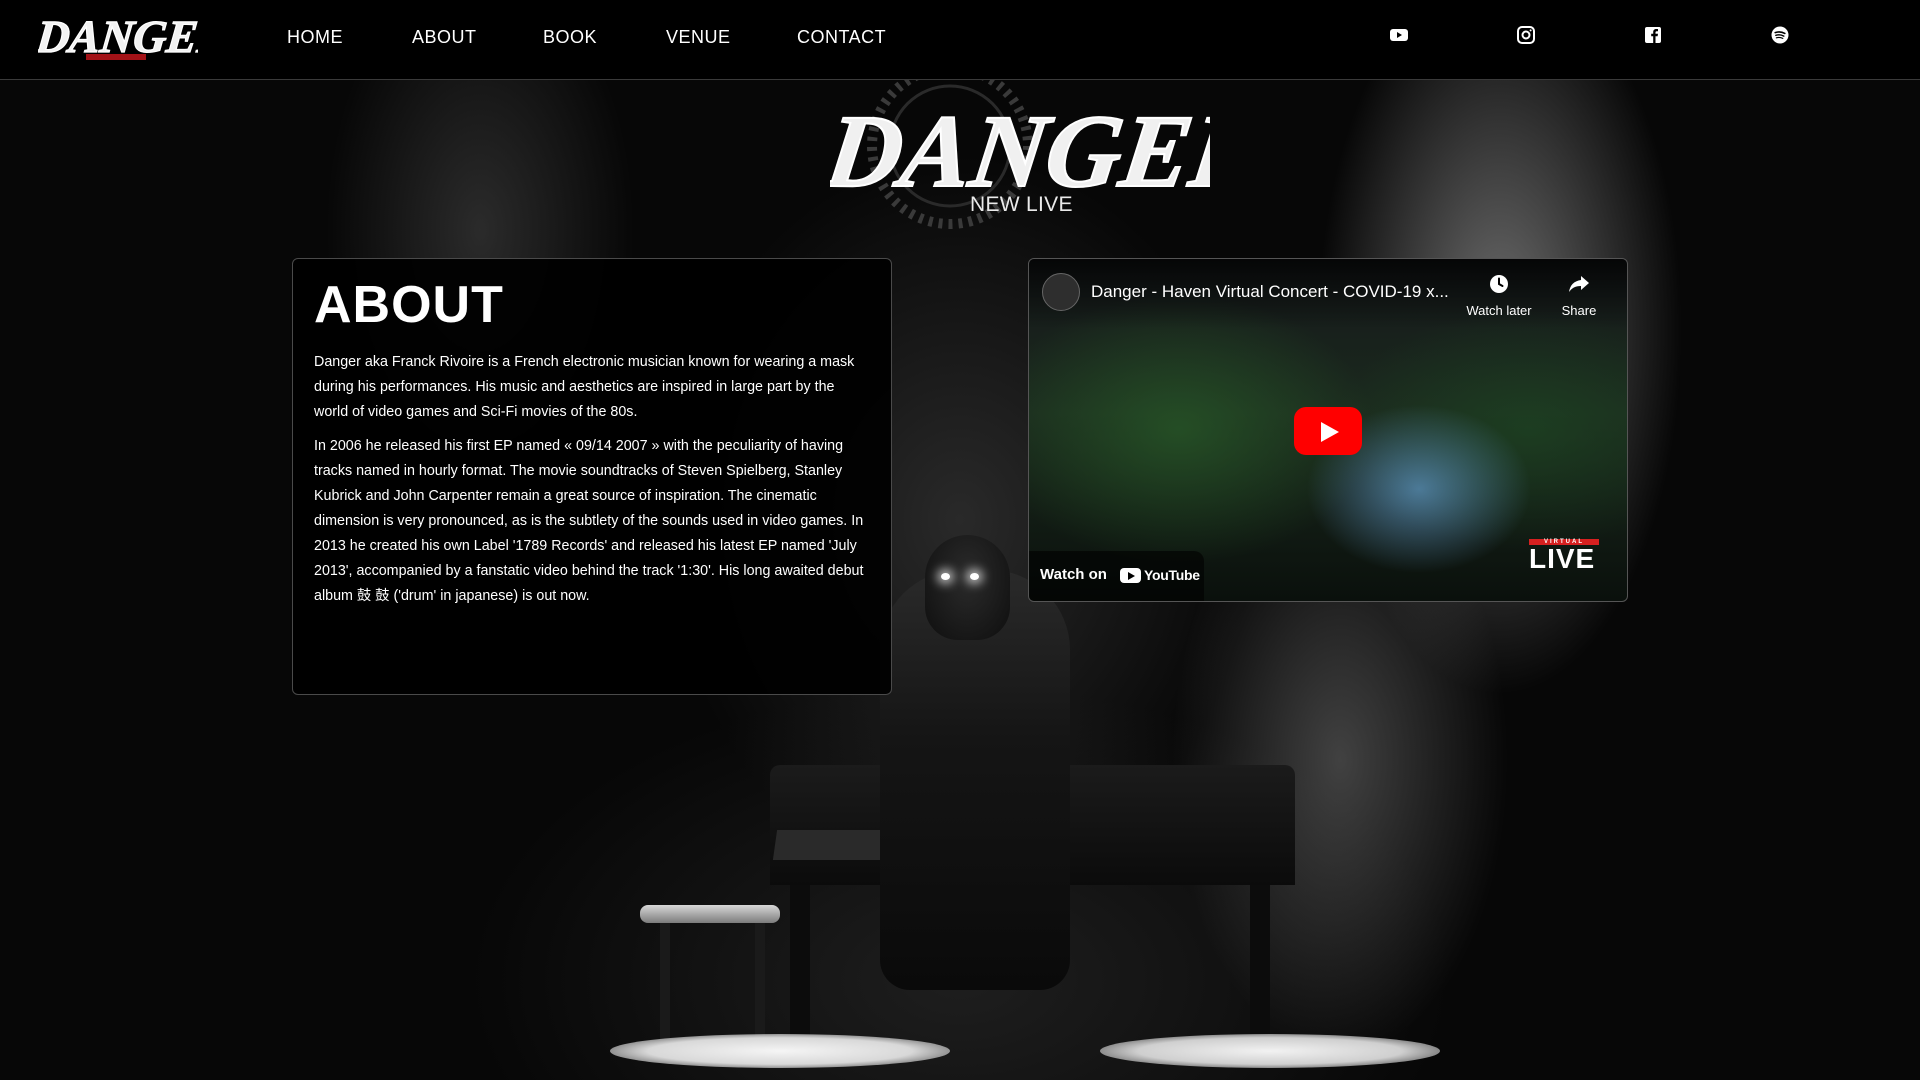  What do you see at coordinates (570, 37) in the screenshot?
I see `nav-book-link: BOOK` at bounding box center [570, 37].